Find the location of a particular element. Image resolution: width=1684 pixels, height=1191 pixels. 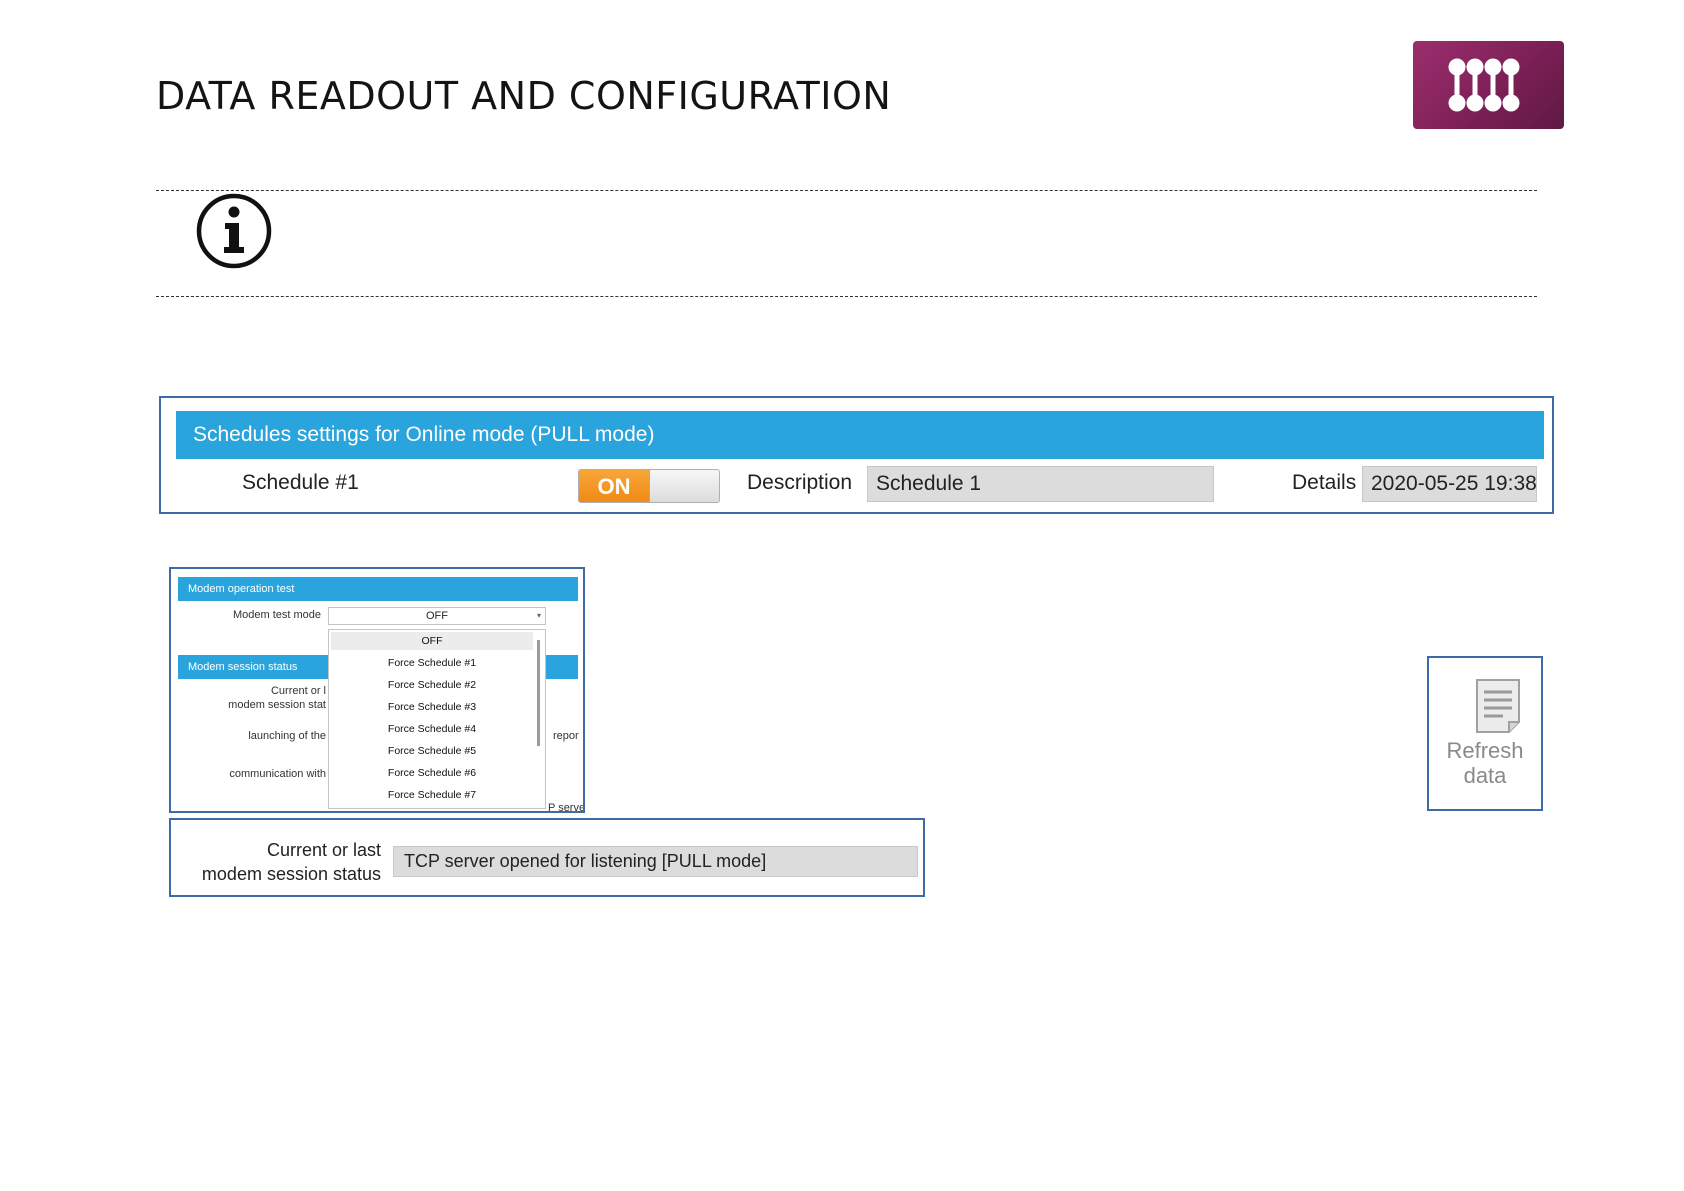

circuit-dots-logo is located at coordinates (1484, 85).